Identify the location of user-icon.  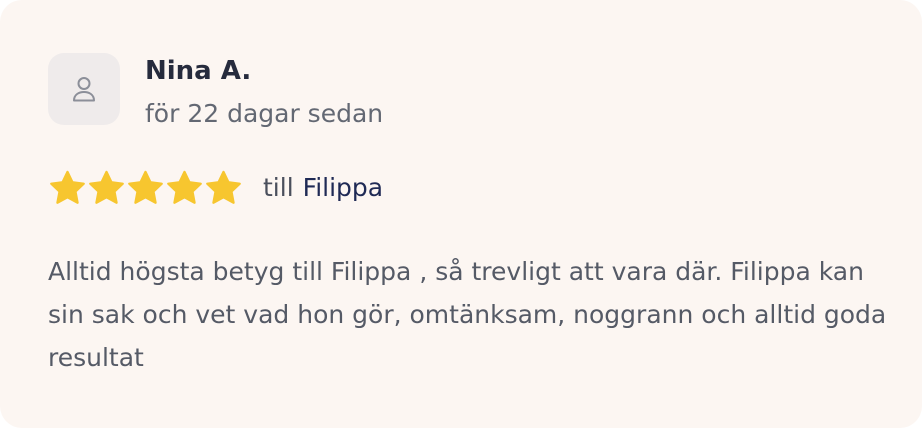
(84, 89).